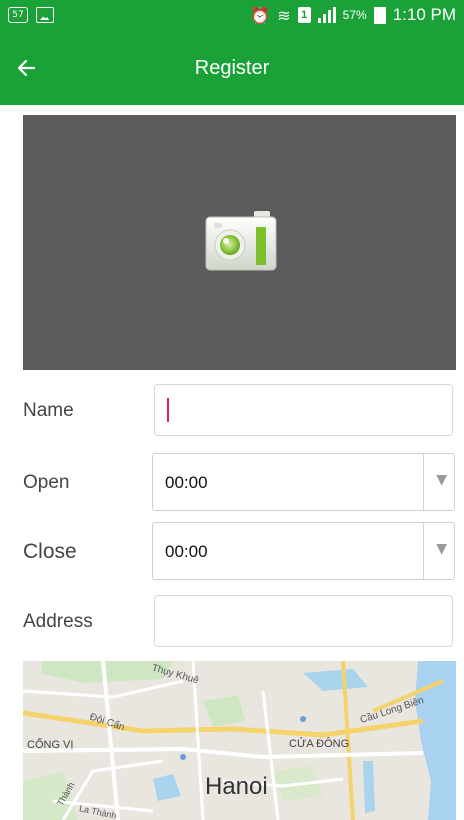 The image size is (464, 820). I want to click on camera-icon, so click(241, 241).